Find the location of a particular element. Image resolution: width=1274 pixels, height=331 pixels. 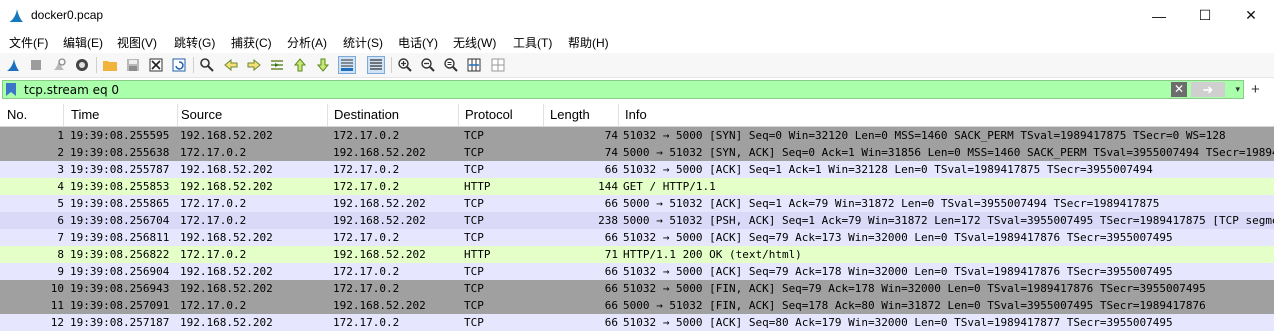

layout-button is located at coordinates (498, 65).